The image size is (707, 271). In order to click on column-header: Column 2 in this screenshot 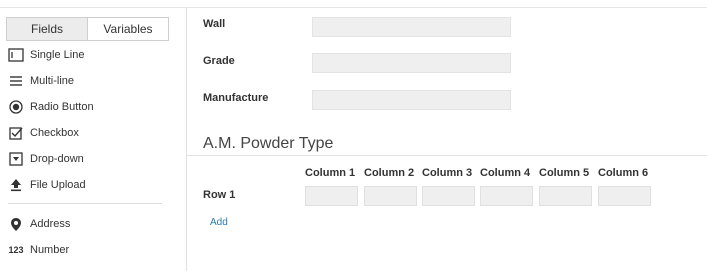, I will do `click(389, 173)`.